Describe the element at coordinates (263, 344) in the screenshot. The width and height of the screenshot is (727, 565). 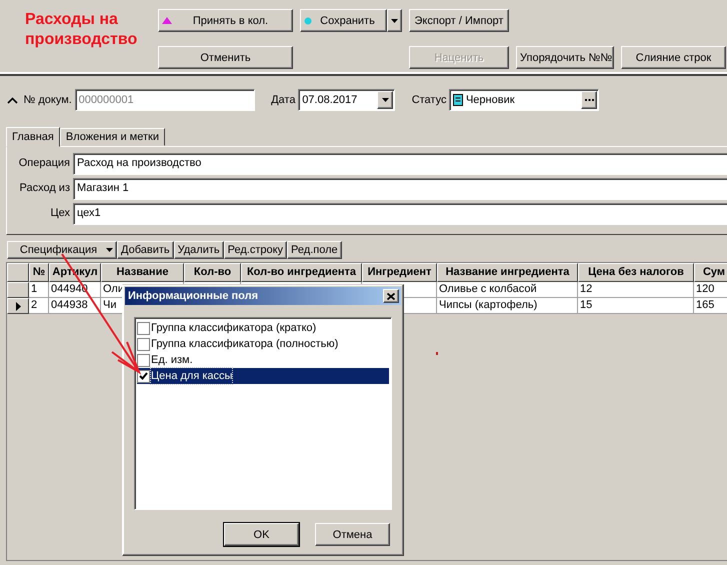
I see `checkbox-item: Группа классификатора (полностью)` at that location.